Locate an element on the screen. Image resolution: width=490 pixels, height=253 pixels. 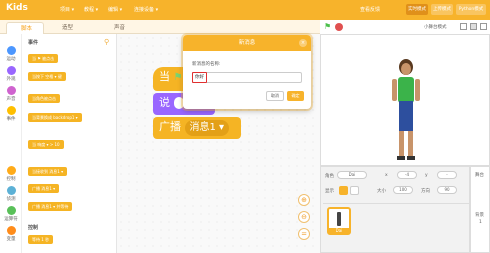
looks-dot-icon is located at coordinates (11, 70).